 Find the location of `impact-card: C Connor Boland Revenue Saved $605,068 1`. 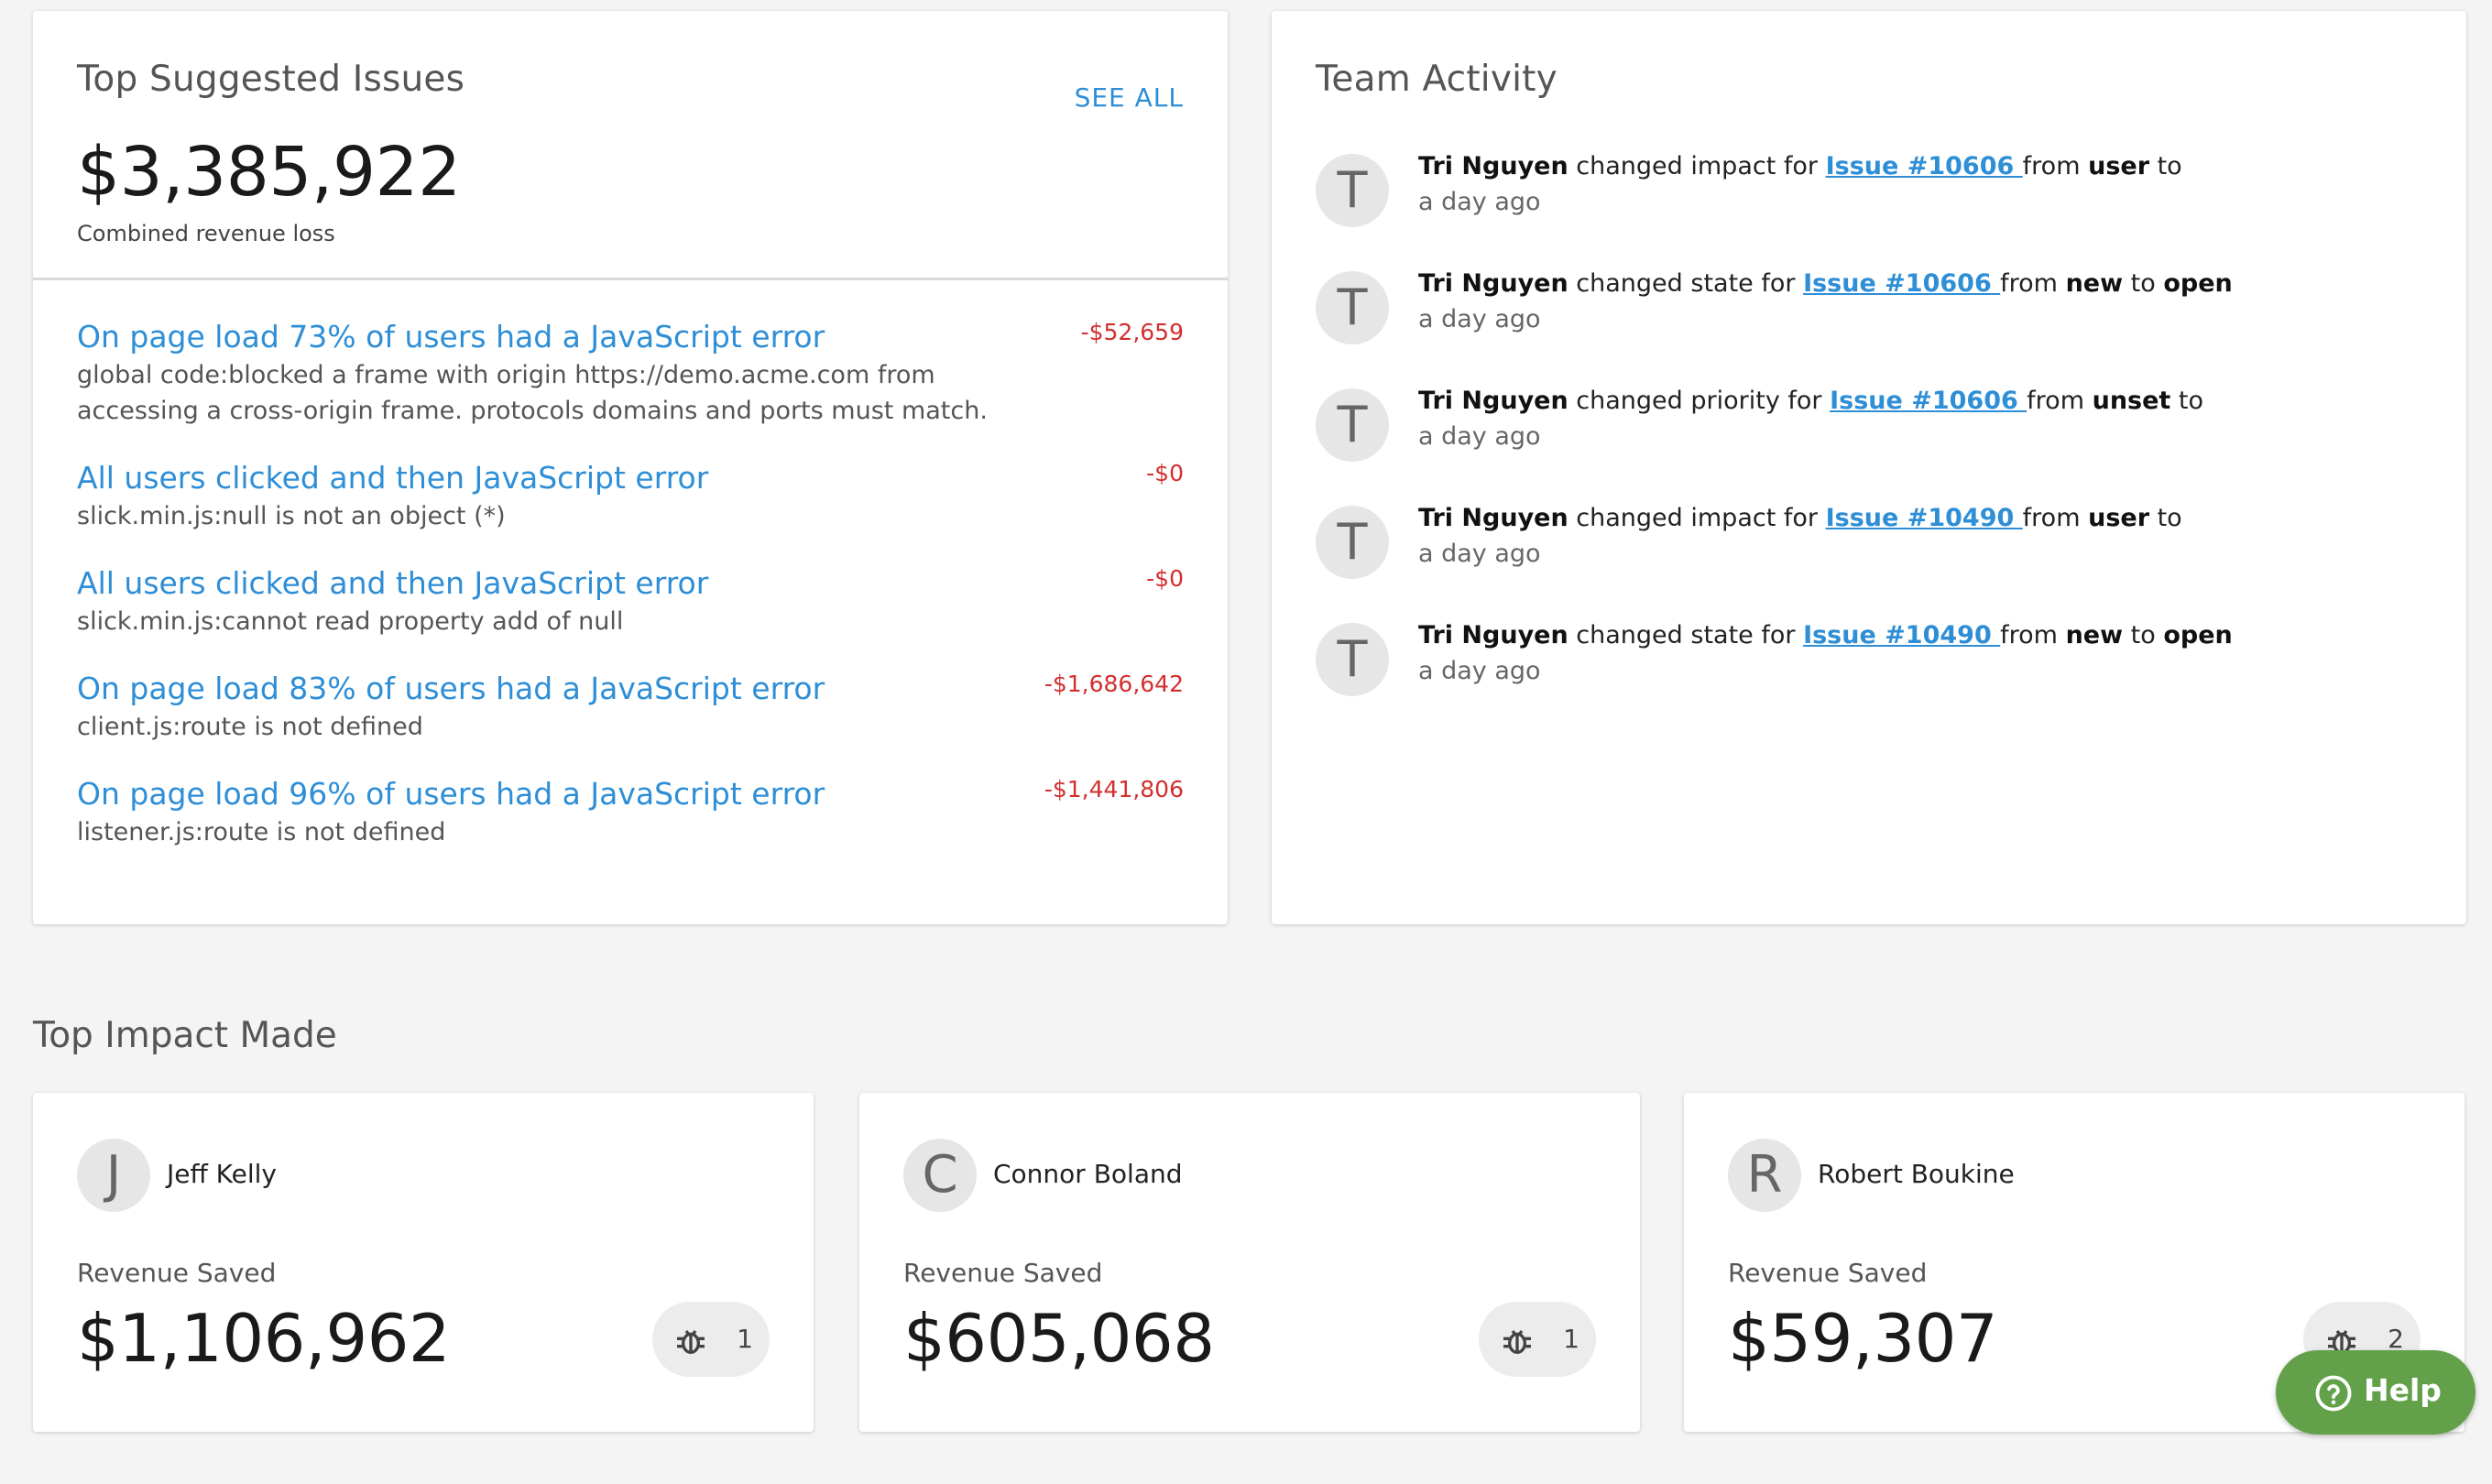

impact-card: C Connor Boland Revenue Saved $605,068 1 is located at coordinates (1249, 1262).